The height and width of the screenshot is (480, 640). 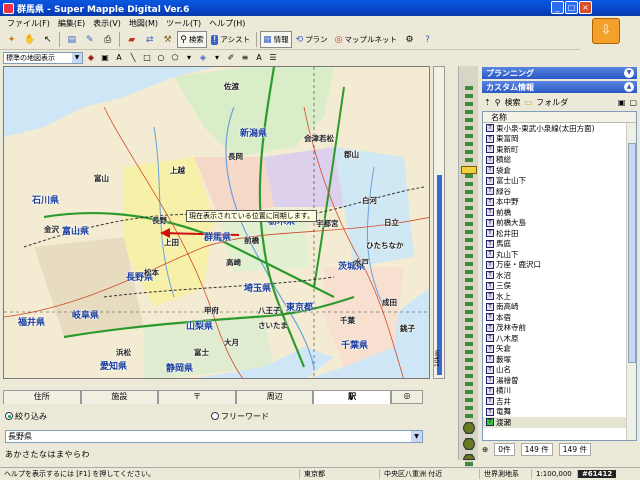 I want to click on rect-tool-icon: □, so click(x=147, y=58).